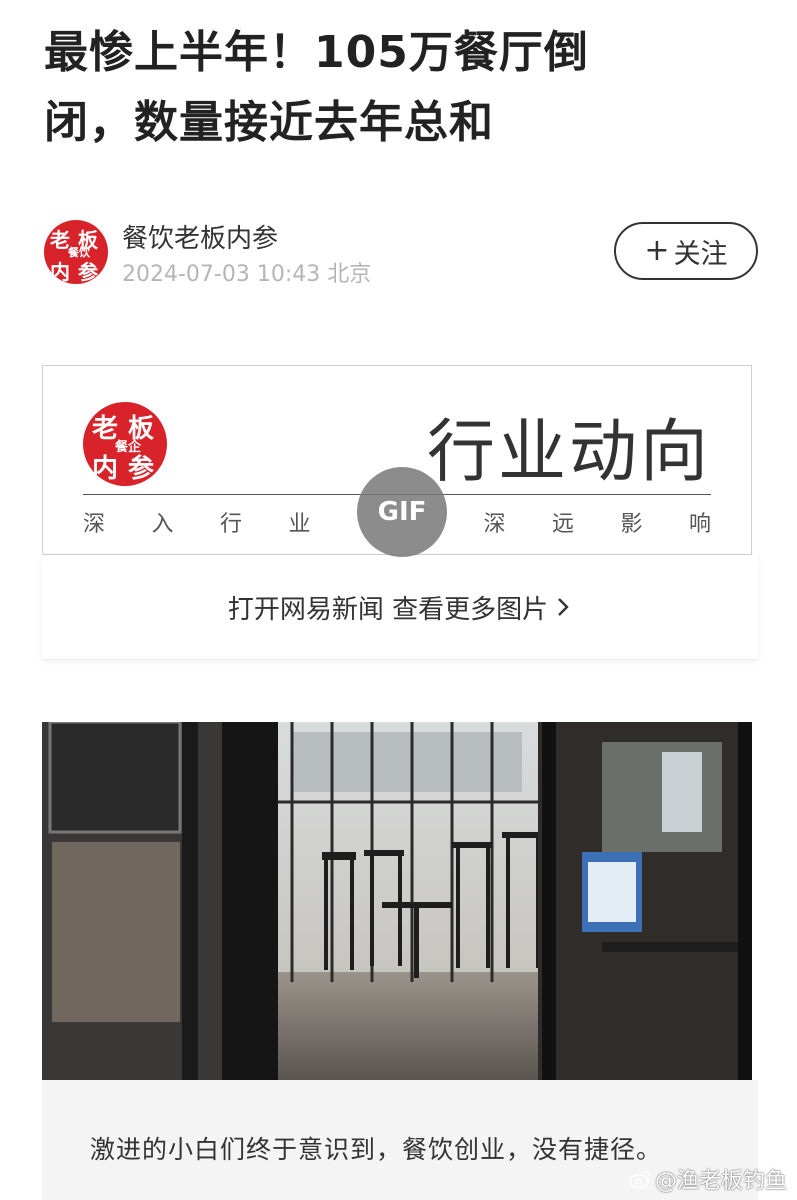  I want to click on chevron-right-icon, so click(563, 607).